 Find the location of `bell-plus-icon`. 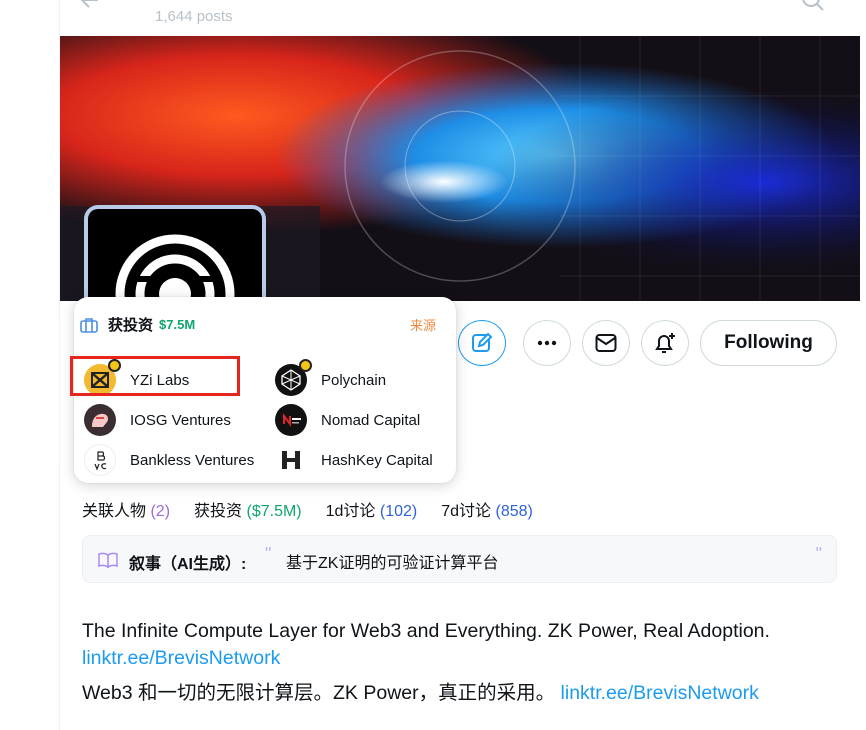

bell-plus-icon is located at coordinates (665, 343).